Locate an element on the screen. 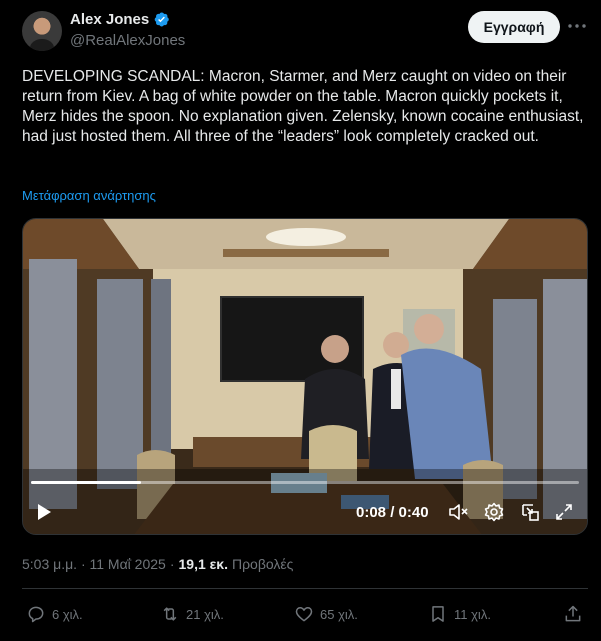 The width and height of the screenshot is (601, 641). pip-button is located at coordinates (530, 512).